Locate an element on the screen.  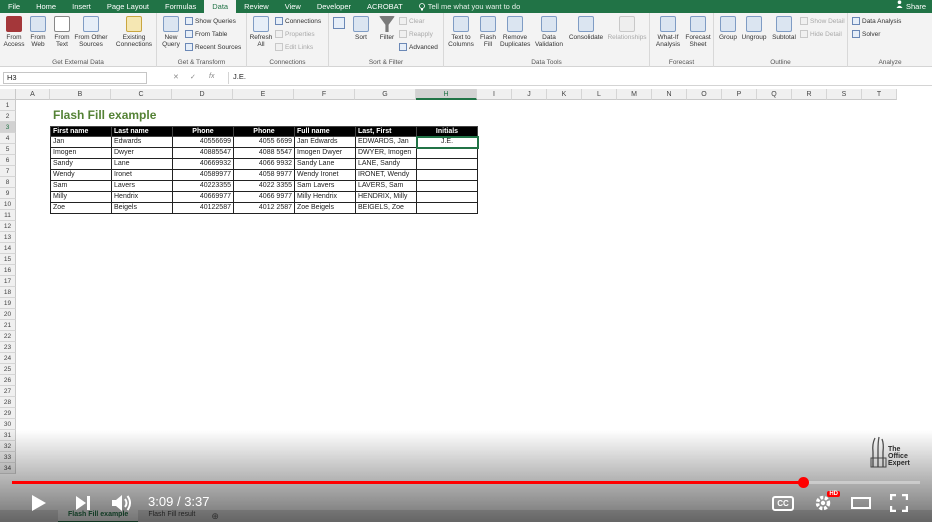
row-header-13: 13 is located at coordinates (8, 237).